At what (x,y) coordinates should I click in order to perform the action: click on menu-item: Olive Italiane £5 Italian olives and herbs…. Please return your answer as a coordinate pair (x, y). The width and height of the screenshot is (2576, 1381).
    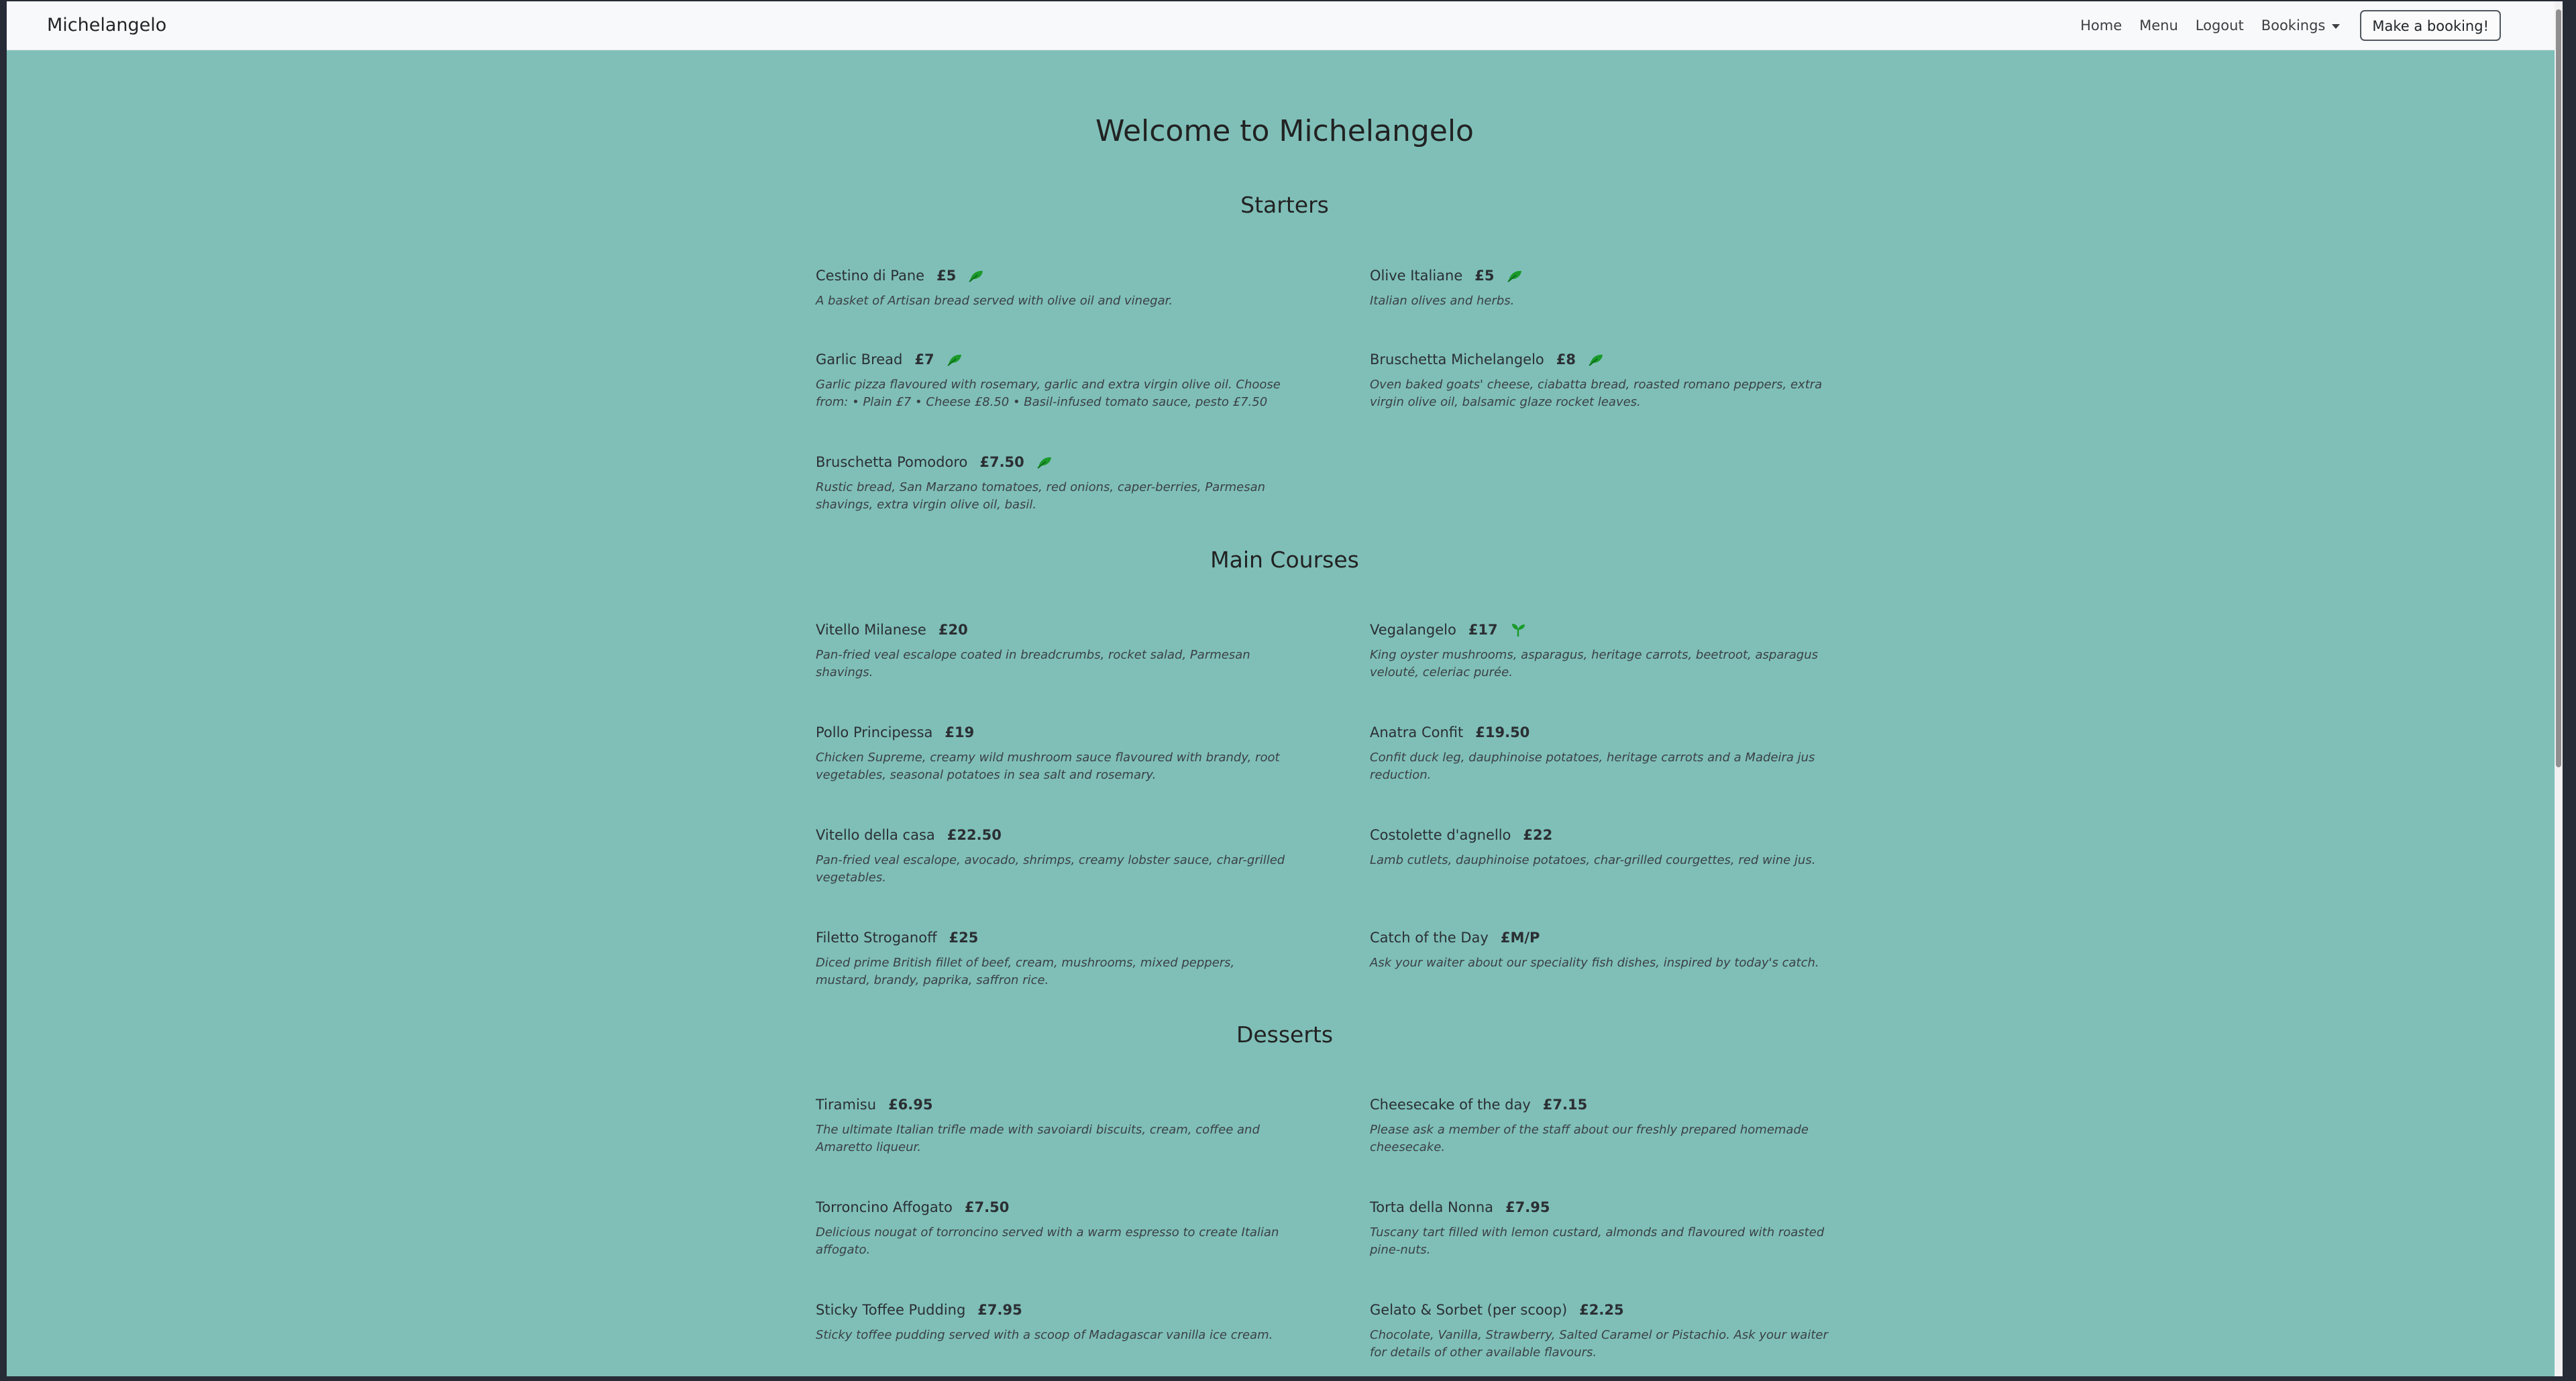
    Looking at the image, I should click on (1608, 288).